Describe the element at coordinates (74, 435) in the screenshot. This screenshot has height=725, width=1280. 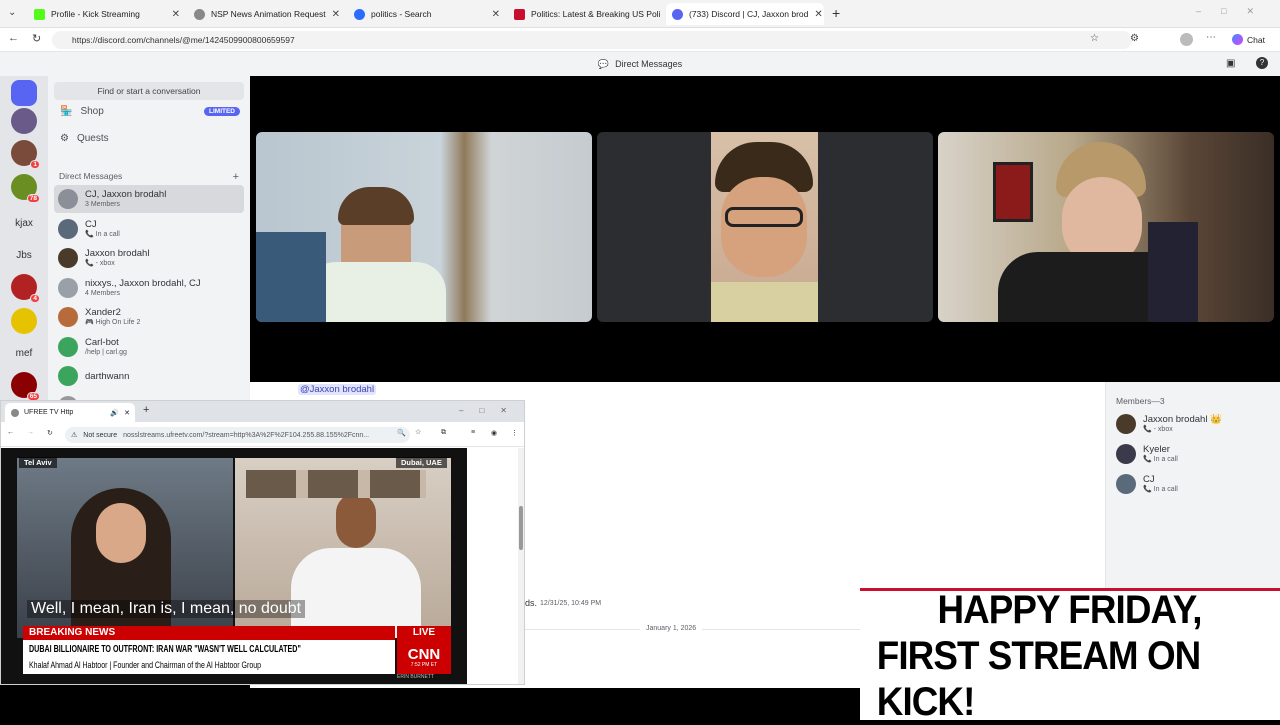
I see `warning-icon: ⚠` at that location.